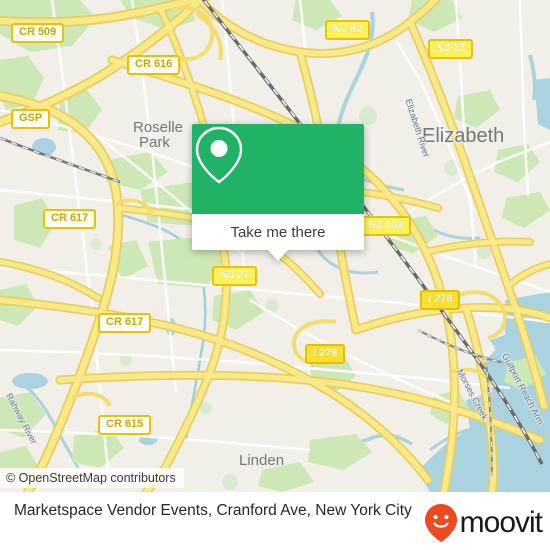 Image resolution: width=550 pixels, height=550 pixels. What do you see at coordinates (235, 276) in the screenshot?
I see `road-shield-nj-27-west: NJ 27` at bounding box center [235, 276].